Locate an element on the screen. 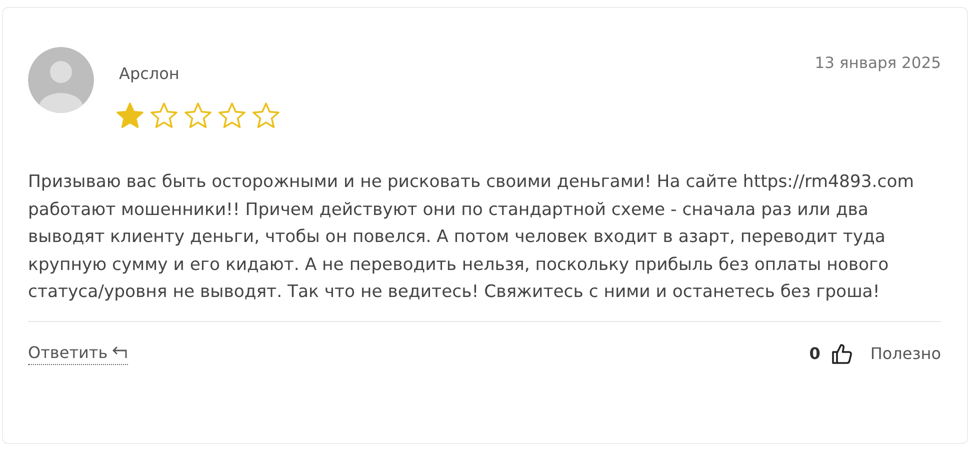 This screenshot has height=470, width=974. reply-link: Ответить is located at coordinates (78, 353).